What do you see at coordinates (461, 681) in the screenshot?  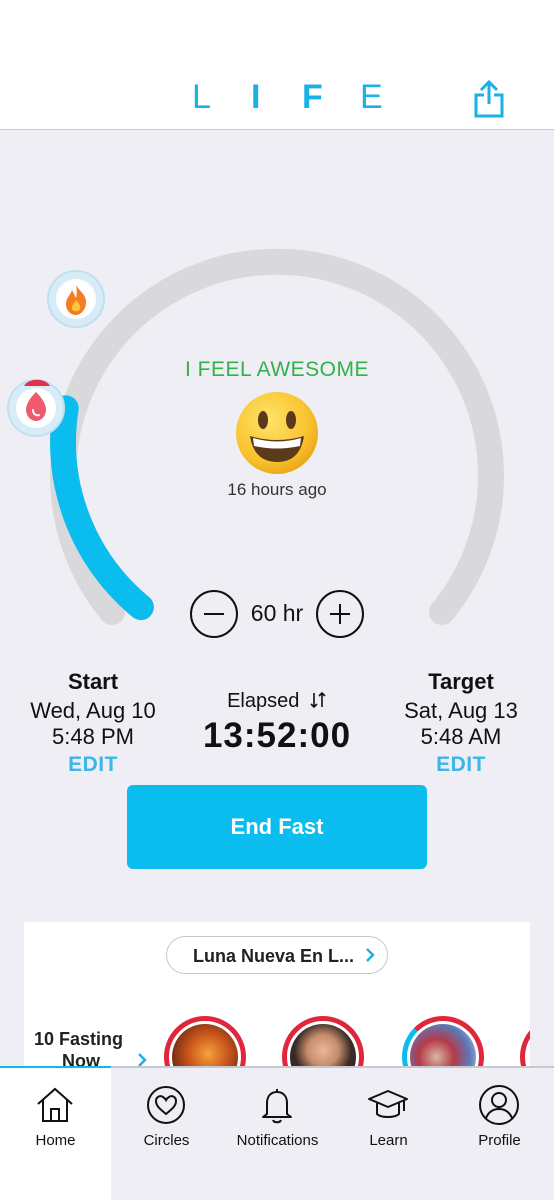 I see `target-title: Target` at bounding box center [461, 681].